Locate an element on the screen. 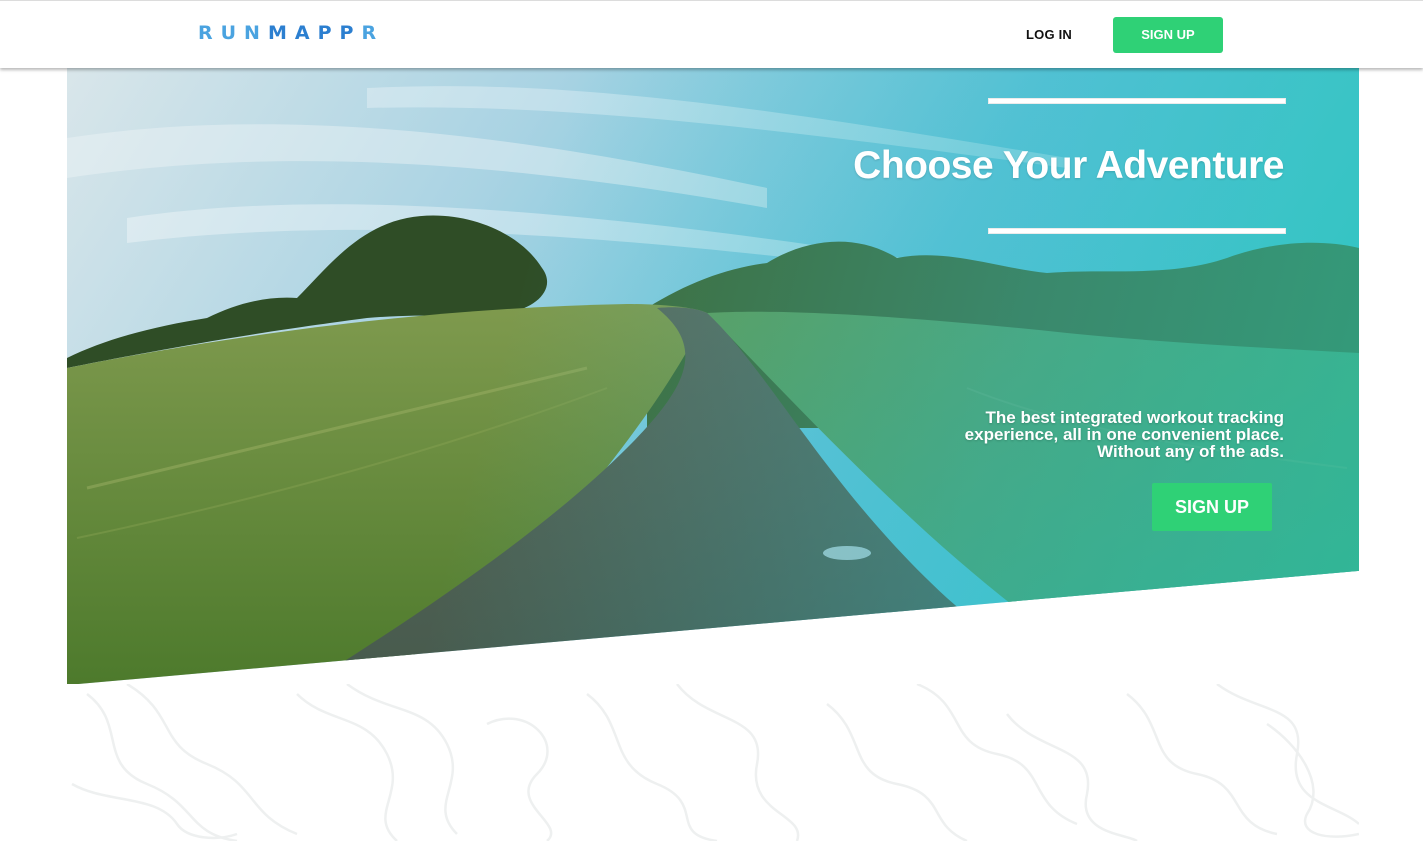 The width and height of the screenshot is (1423, 841). logo-text-start: RUN is located at coordinates (233, 33).